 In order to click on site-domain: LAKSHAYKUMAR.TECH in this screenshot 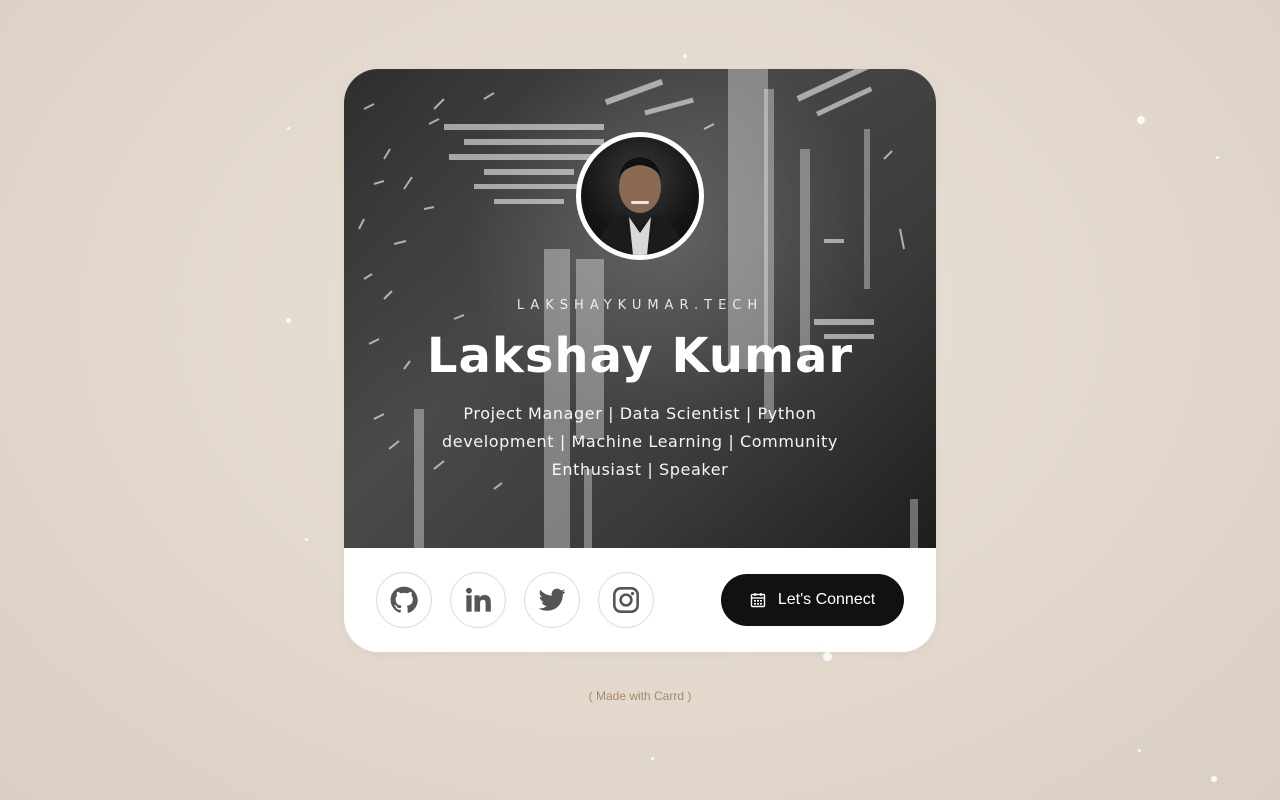, I will do `click(640, 305)`.